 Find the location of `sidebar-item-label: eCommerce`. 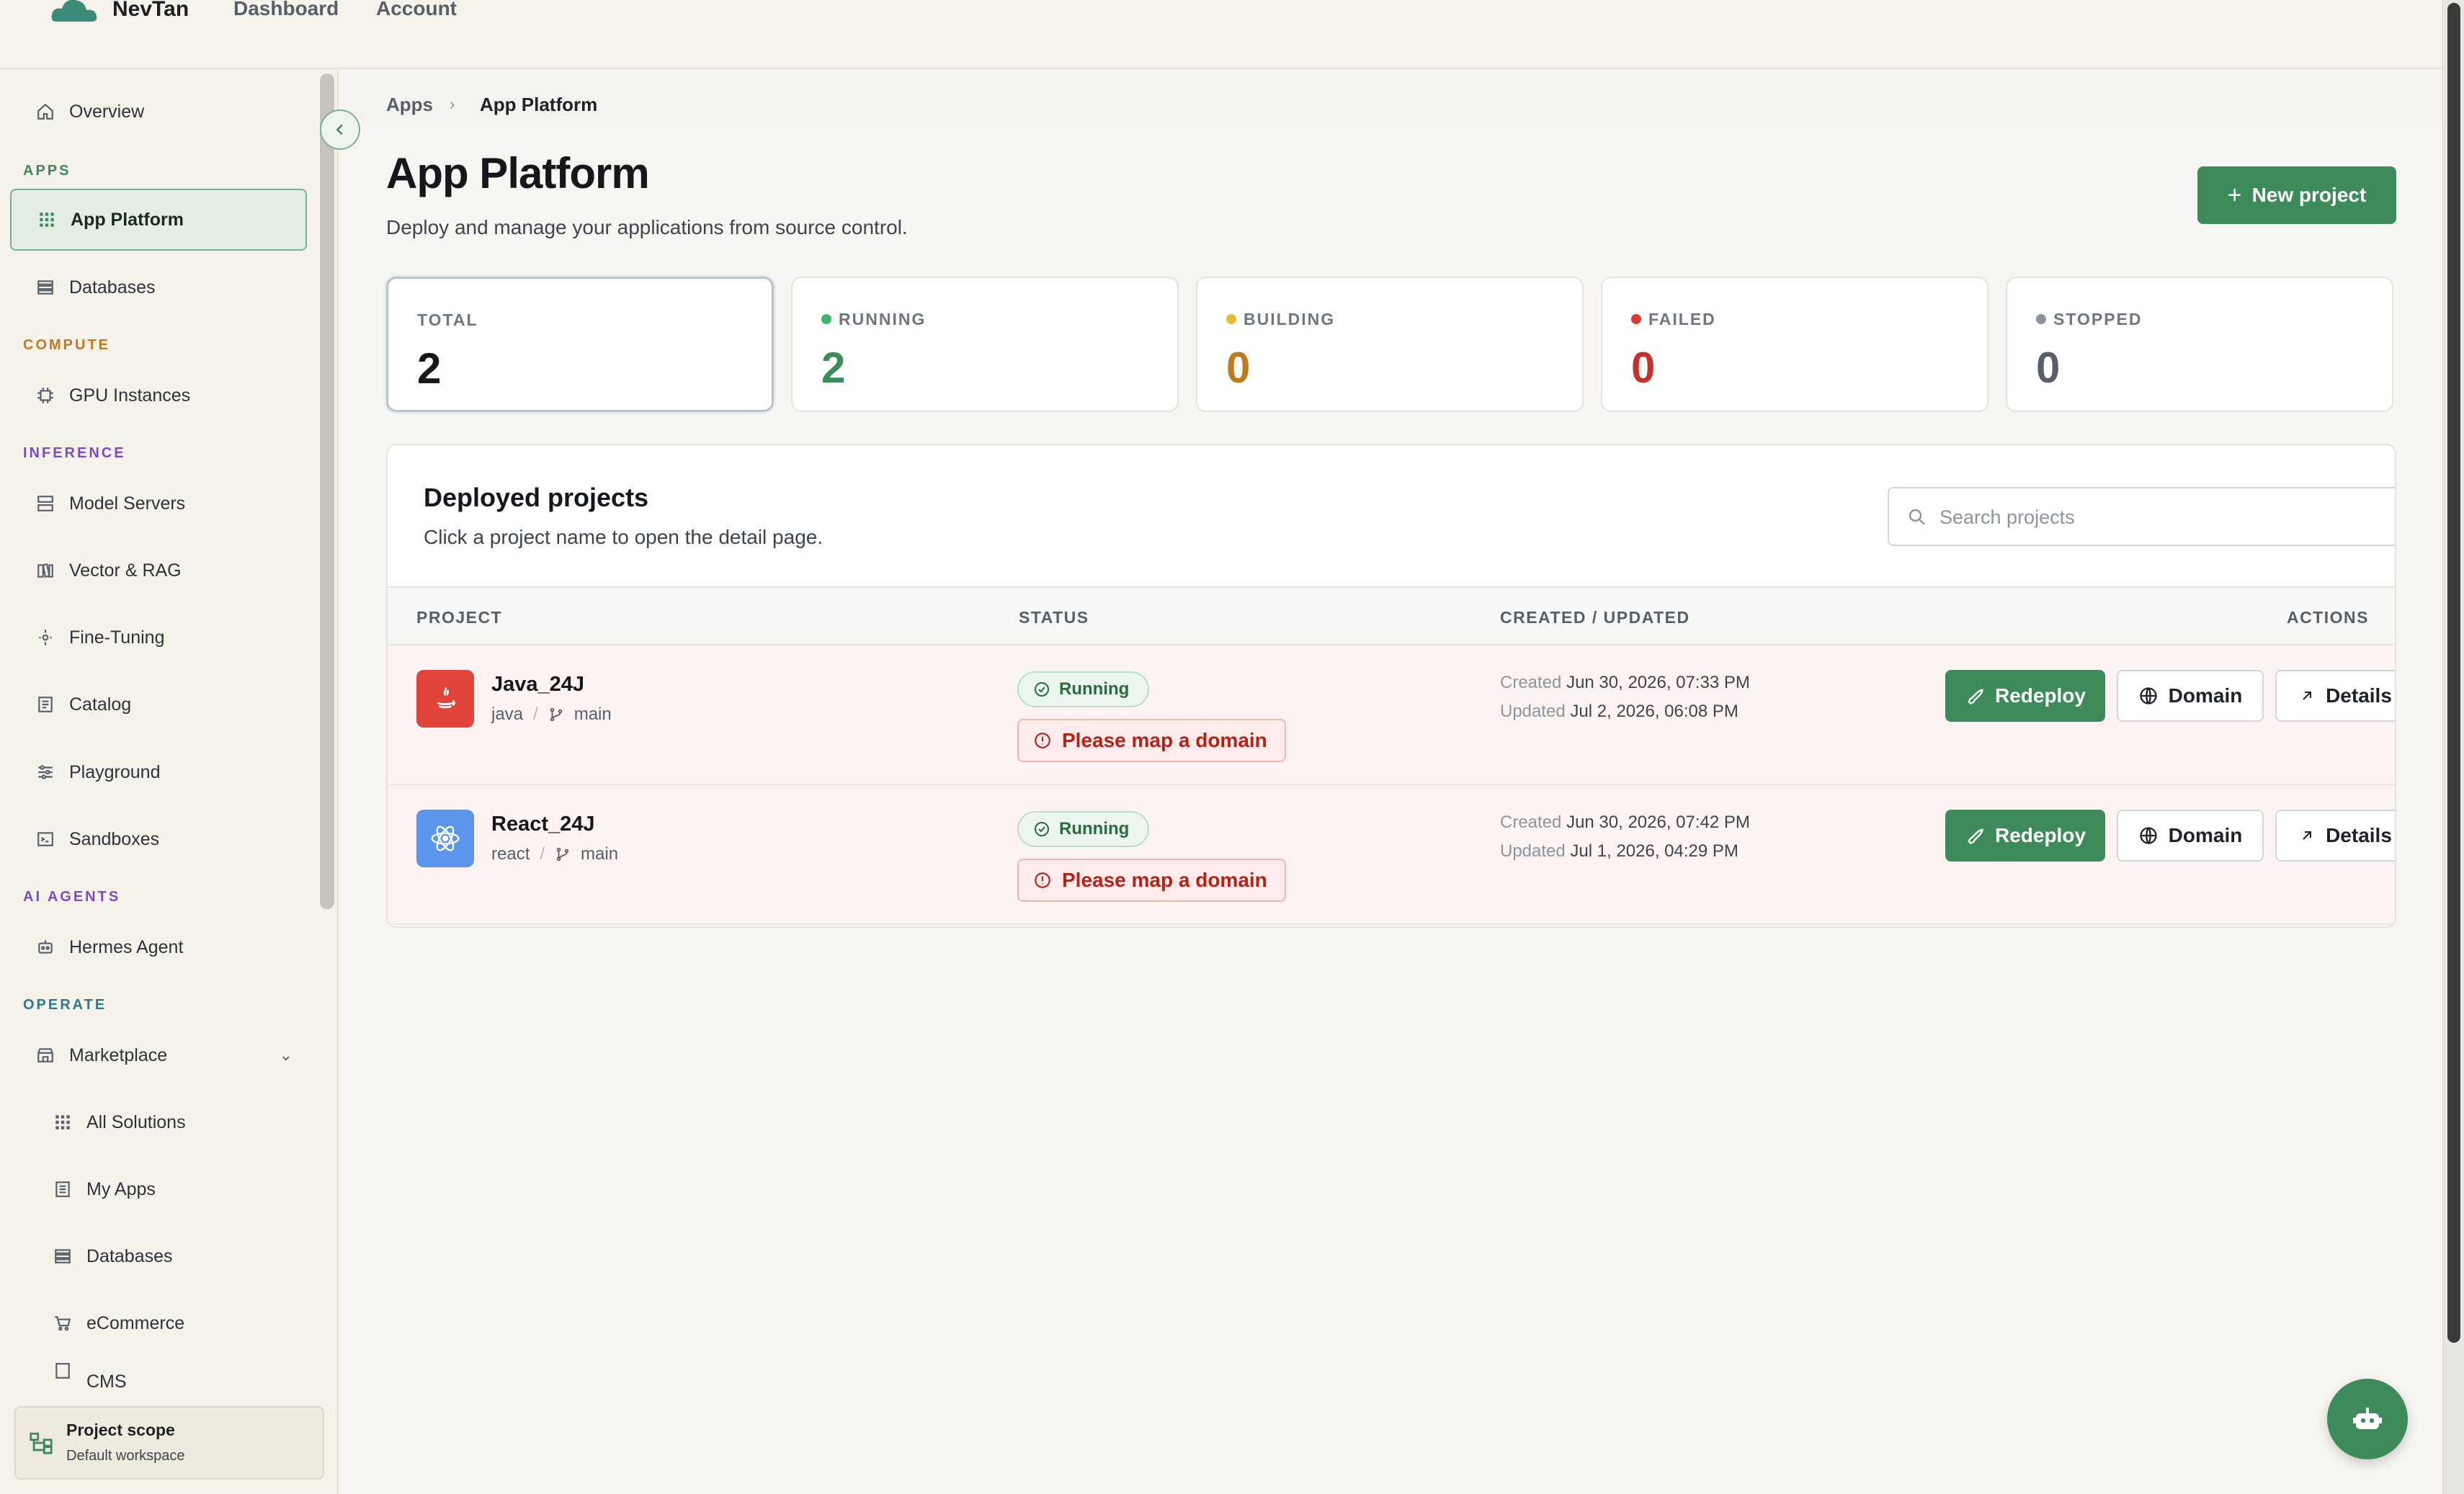

sidebar-item-label: eCommerce is located at coordinates (135, 1322).